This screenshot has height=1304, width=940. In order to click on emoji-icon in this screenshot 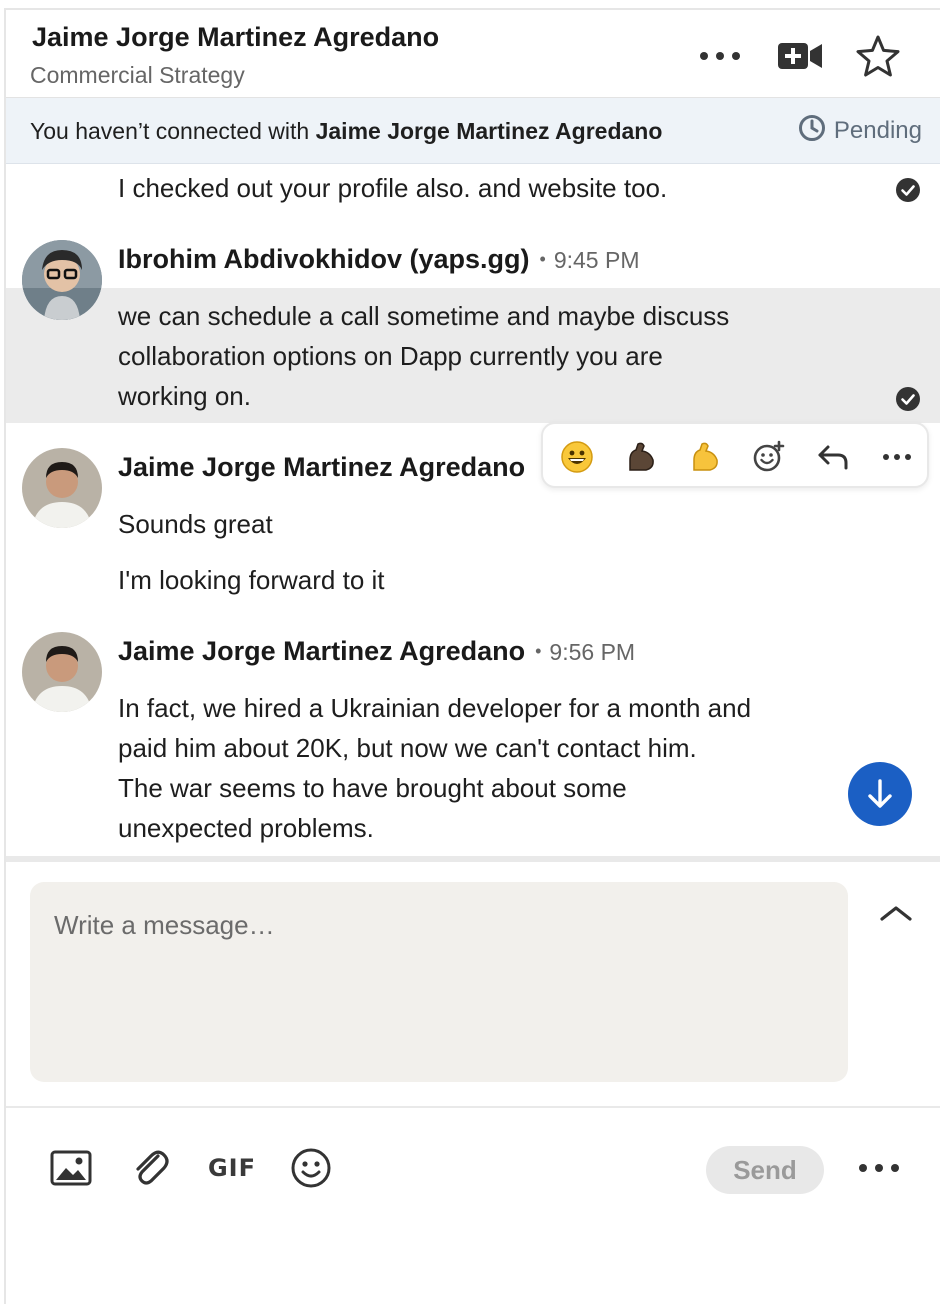, I will do `click(311, 1168)`.